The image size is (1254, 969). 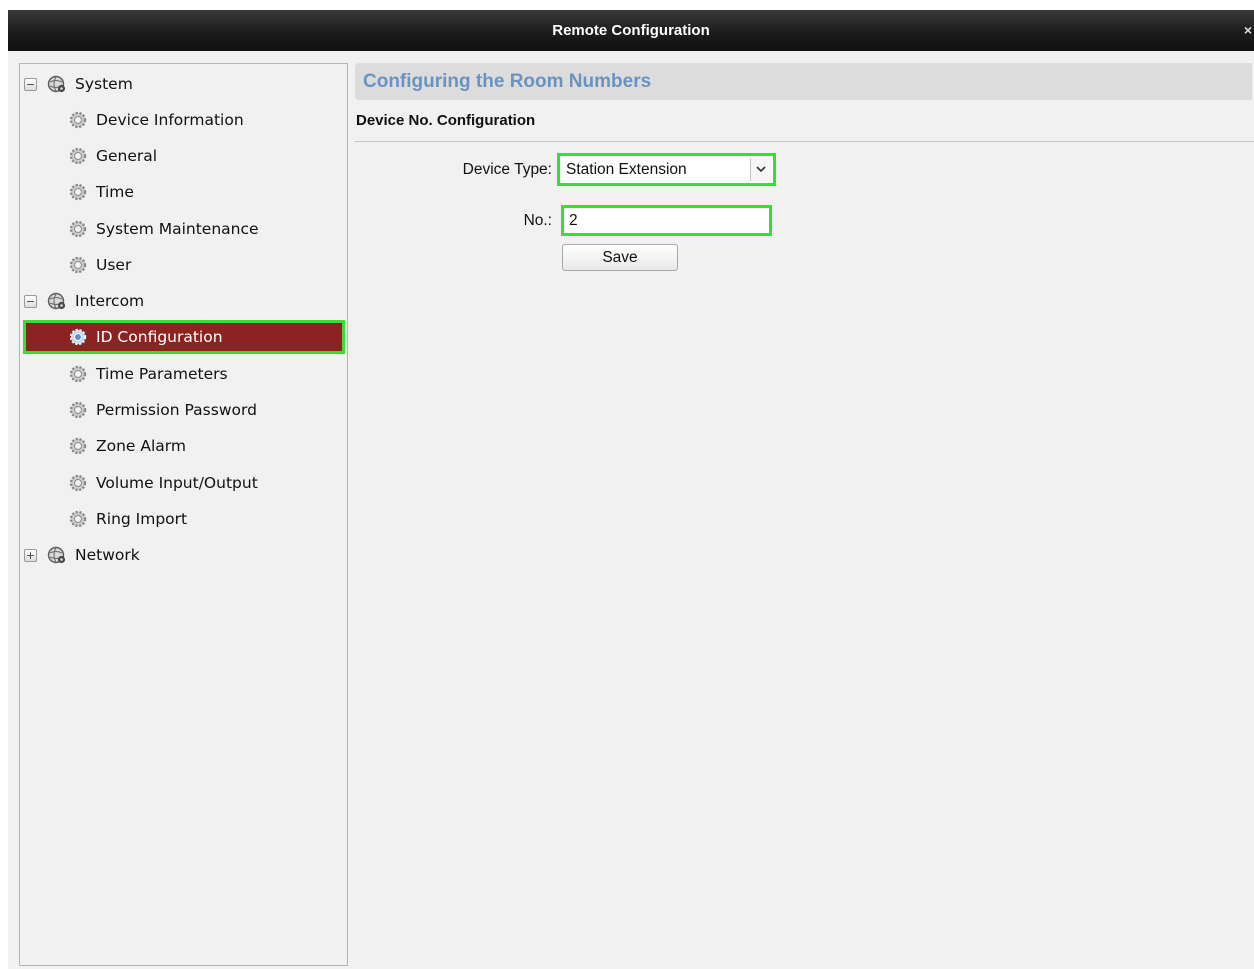 What do you see at coordinates (626, 169) in the screenshot?
I see `device-type-value: Station Extension` at bounding box center [626, 169].